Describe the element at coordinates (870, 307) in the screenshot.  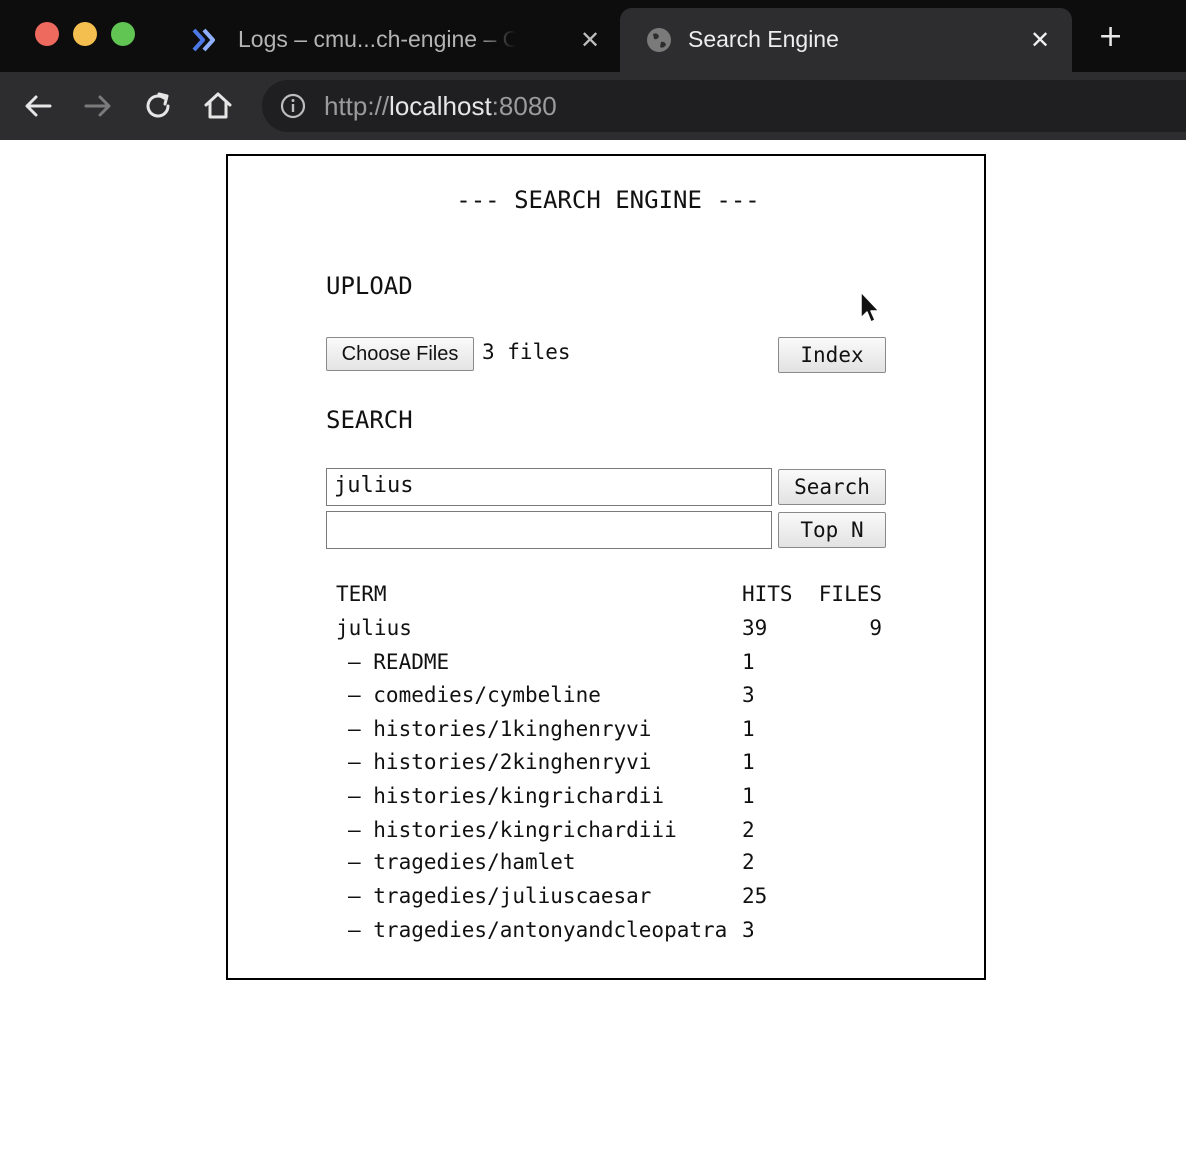
I see `mouse-pointer-icon` at that location.